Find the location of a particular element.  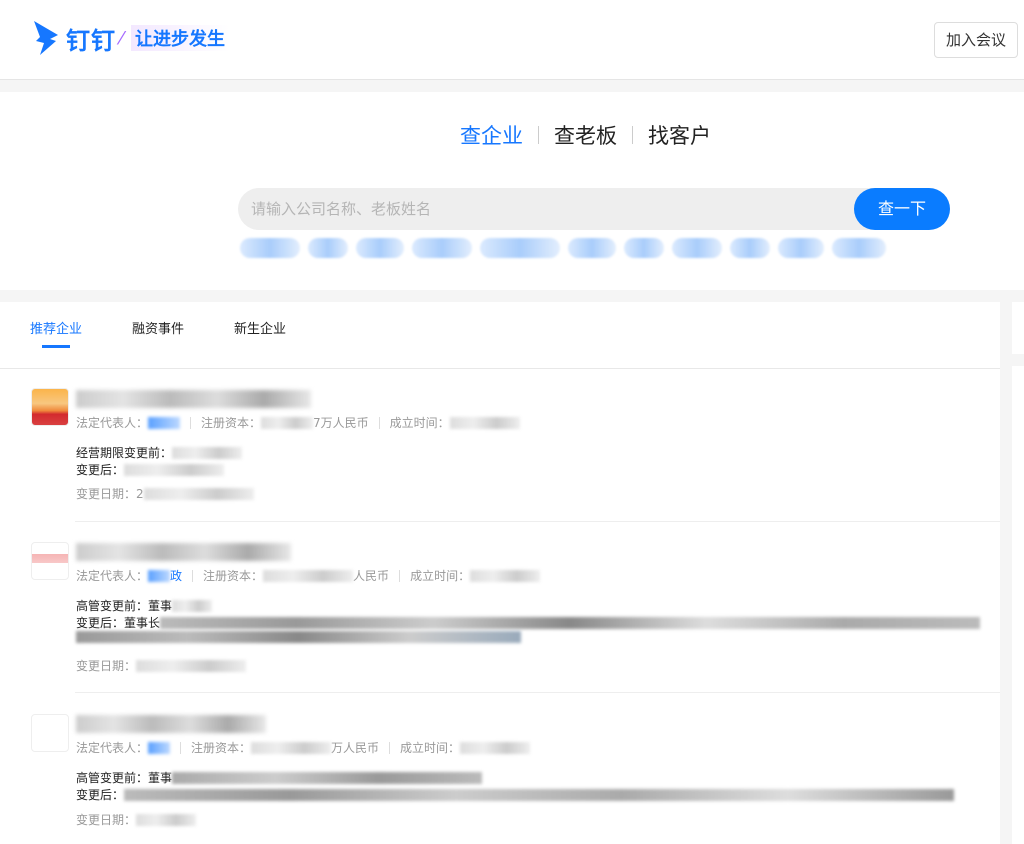

capital-value: 人民币 is located at coordinates (371, 576).